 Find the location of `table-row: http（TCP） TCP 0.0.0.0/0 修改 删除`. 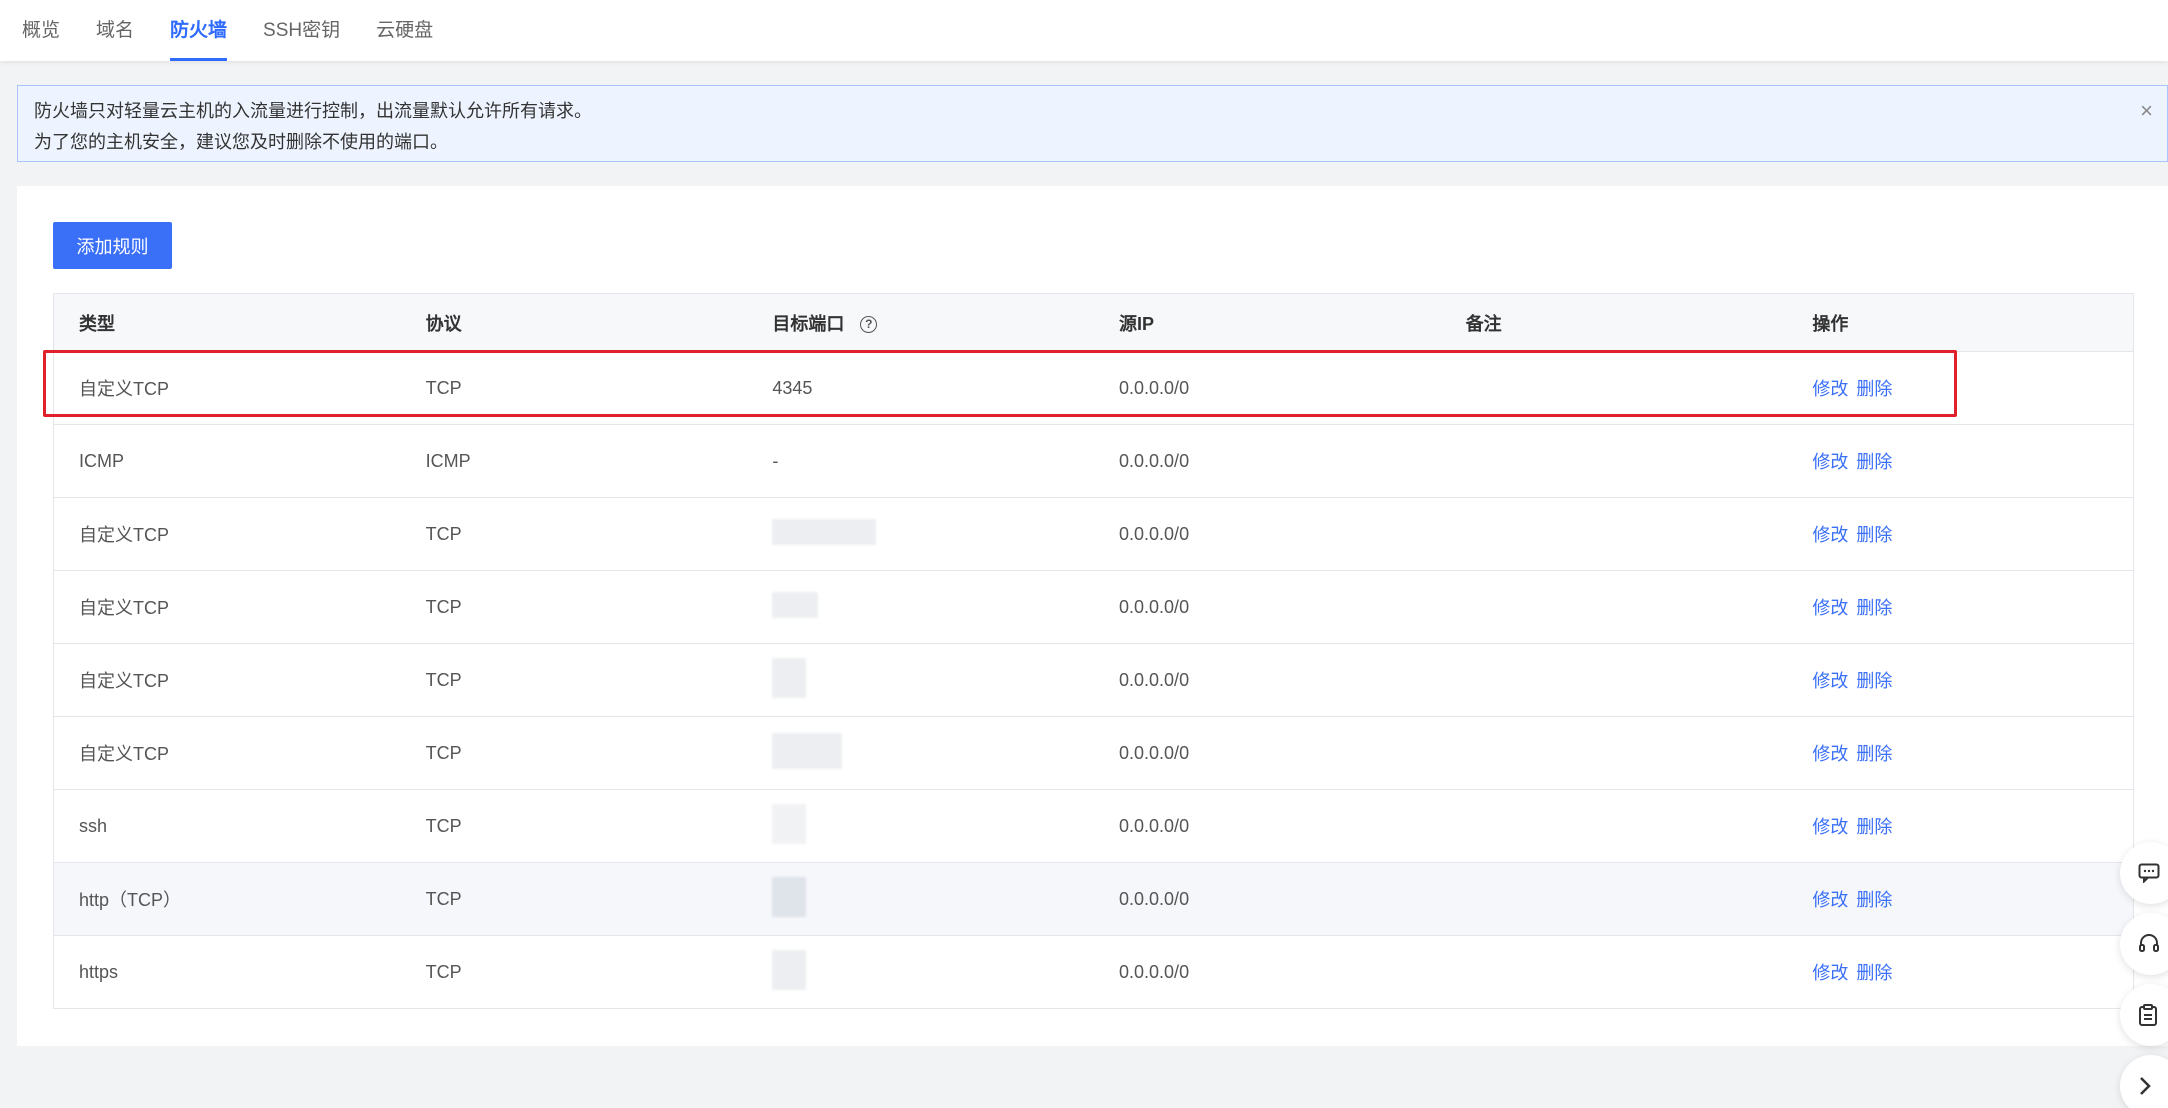

table-row: http（TCP） TCP 0.0.0.0/0 修改 删除 is located at coordinates (1093, 899).